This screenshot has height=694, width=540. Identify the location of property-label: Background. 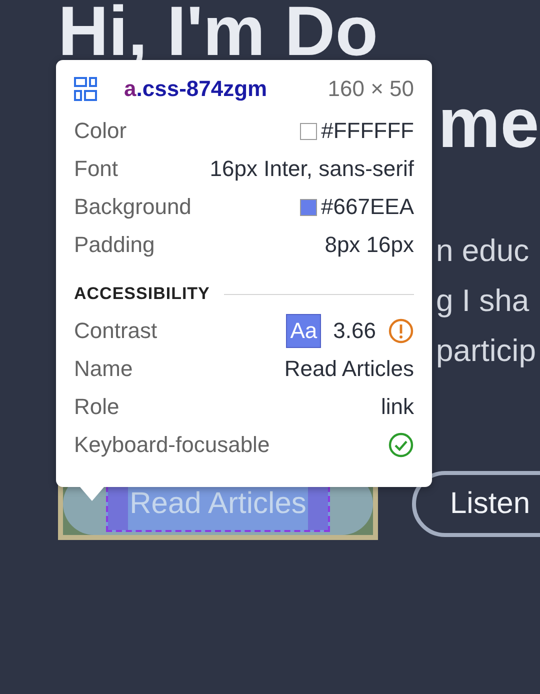
(133, 207).